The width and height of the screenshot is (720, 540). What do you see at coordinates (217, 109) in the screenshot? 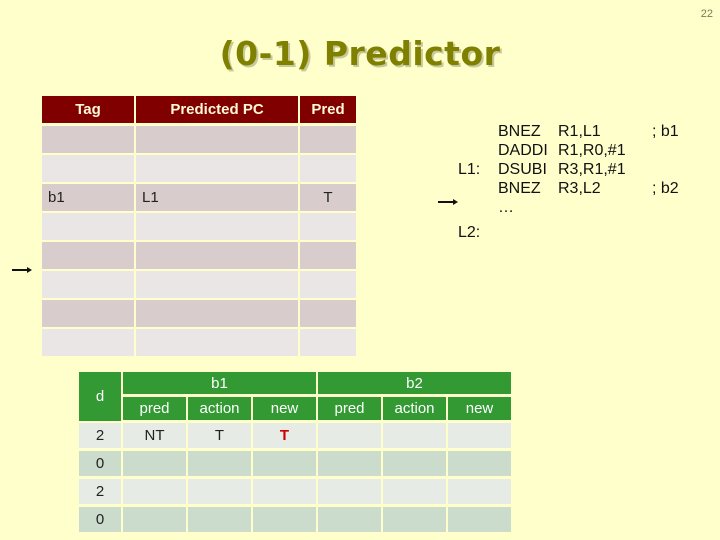
I see `header-predicted-pc: Predicted PC` at bounding box center [217, 109].